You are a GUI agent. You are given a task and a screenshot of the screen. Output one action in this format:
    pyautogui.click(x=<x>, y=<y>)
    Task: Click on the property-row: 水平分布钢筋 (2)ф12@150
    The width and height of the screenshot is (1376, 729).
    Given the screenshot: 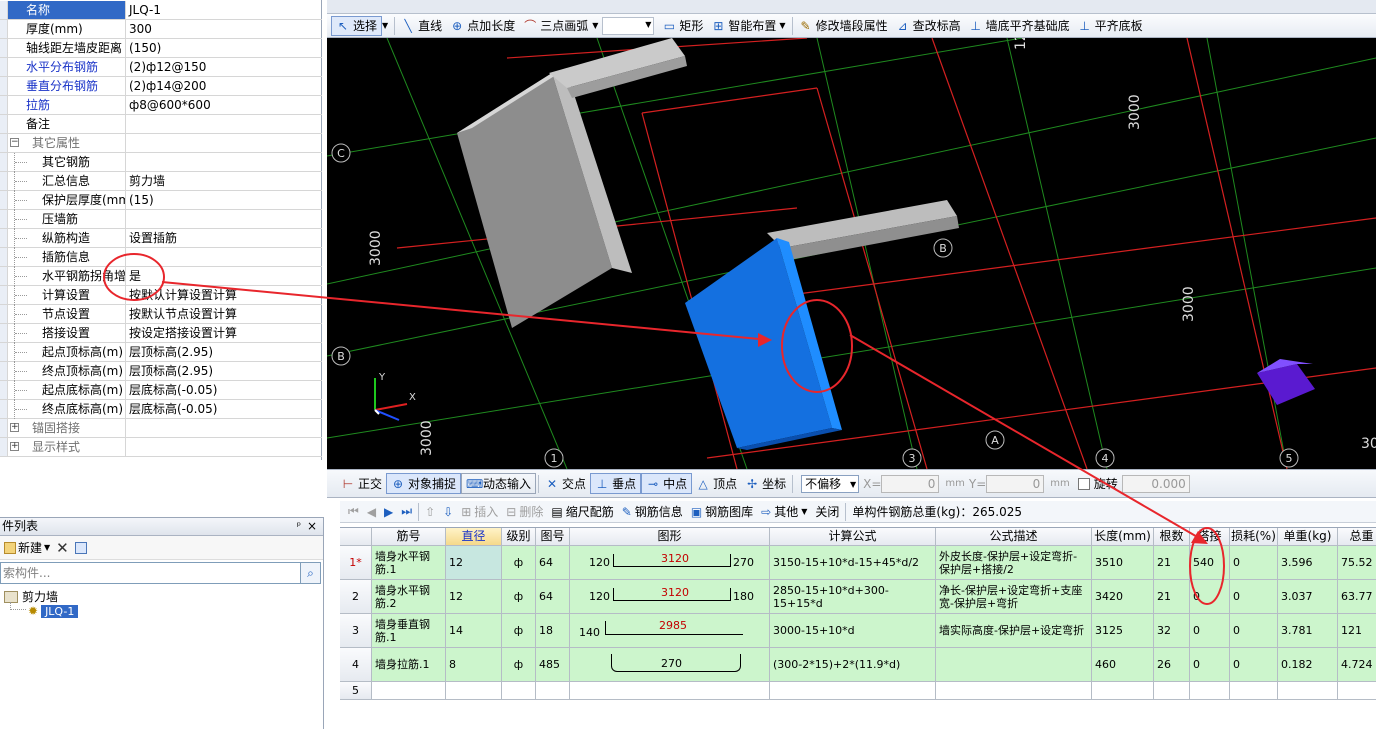 What is the action you would take?
    pyautogui.click(x=161, y=67)
    